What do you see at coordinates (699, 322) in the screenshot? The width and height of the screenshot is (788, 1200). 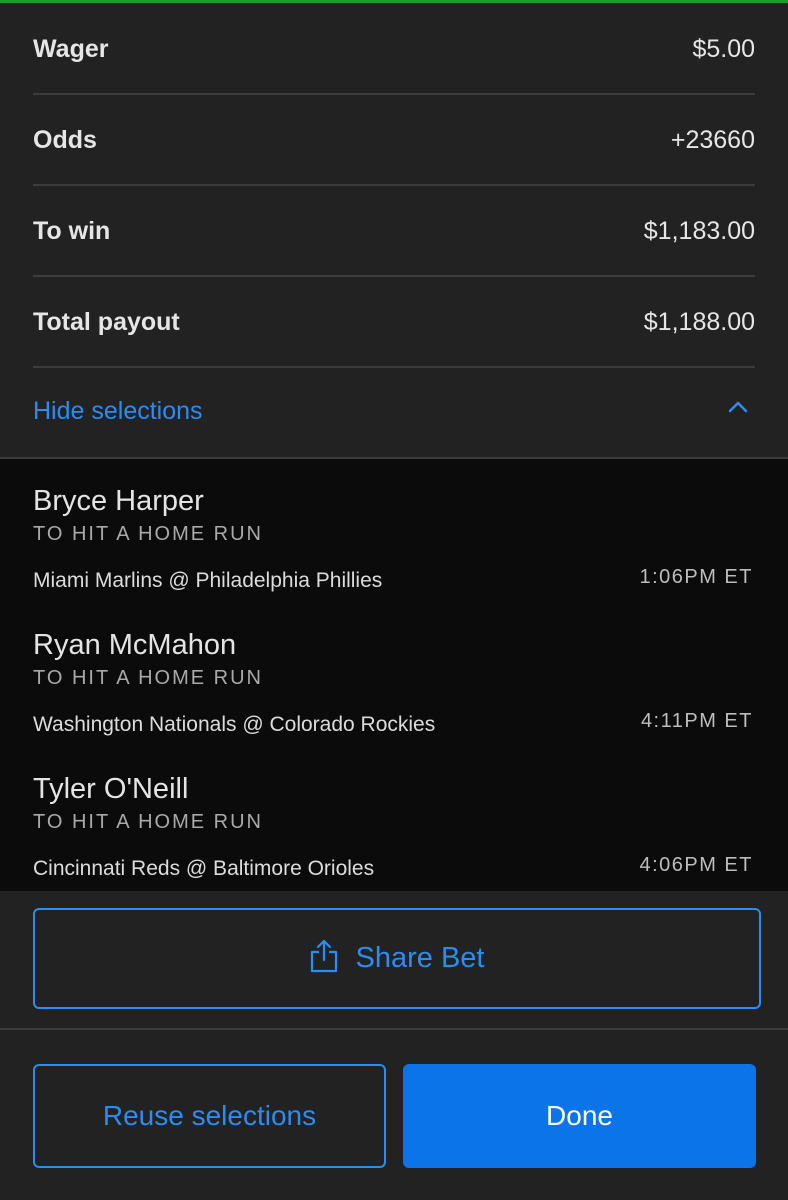 I see `total-payout-value: $1,188.00` at bounding box center [699, 322].